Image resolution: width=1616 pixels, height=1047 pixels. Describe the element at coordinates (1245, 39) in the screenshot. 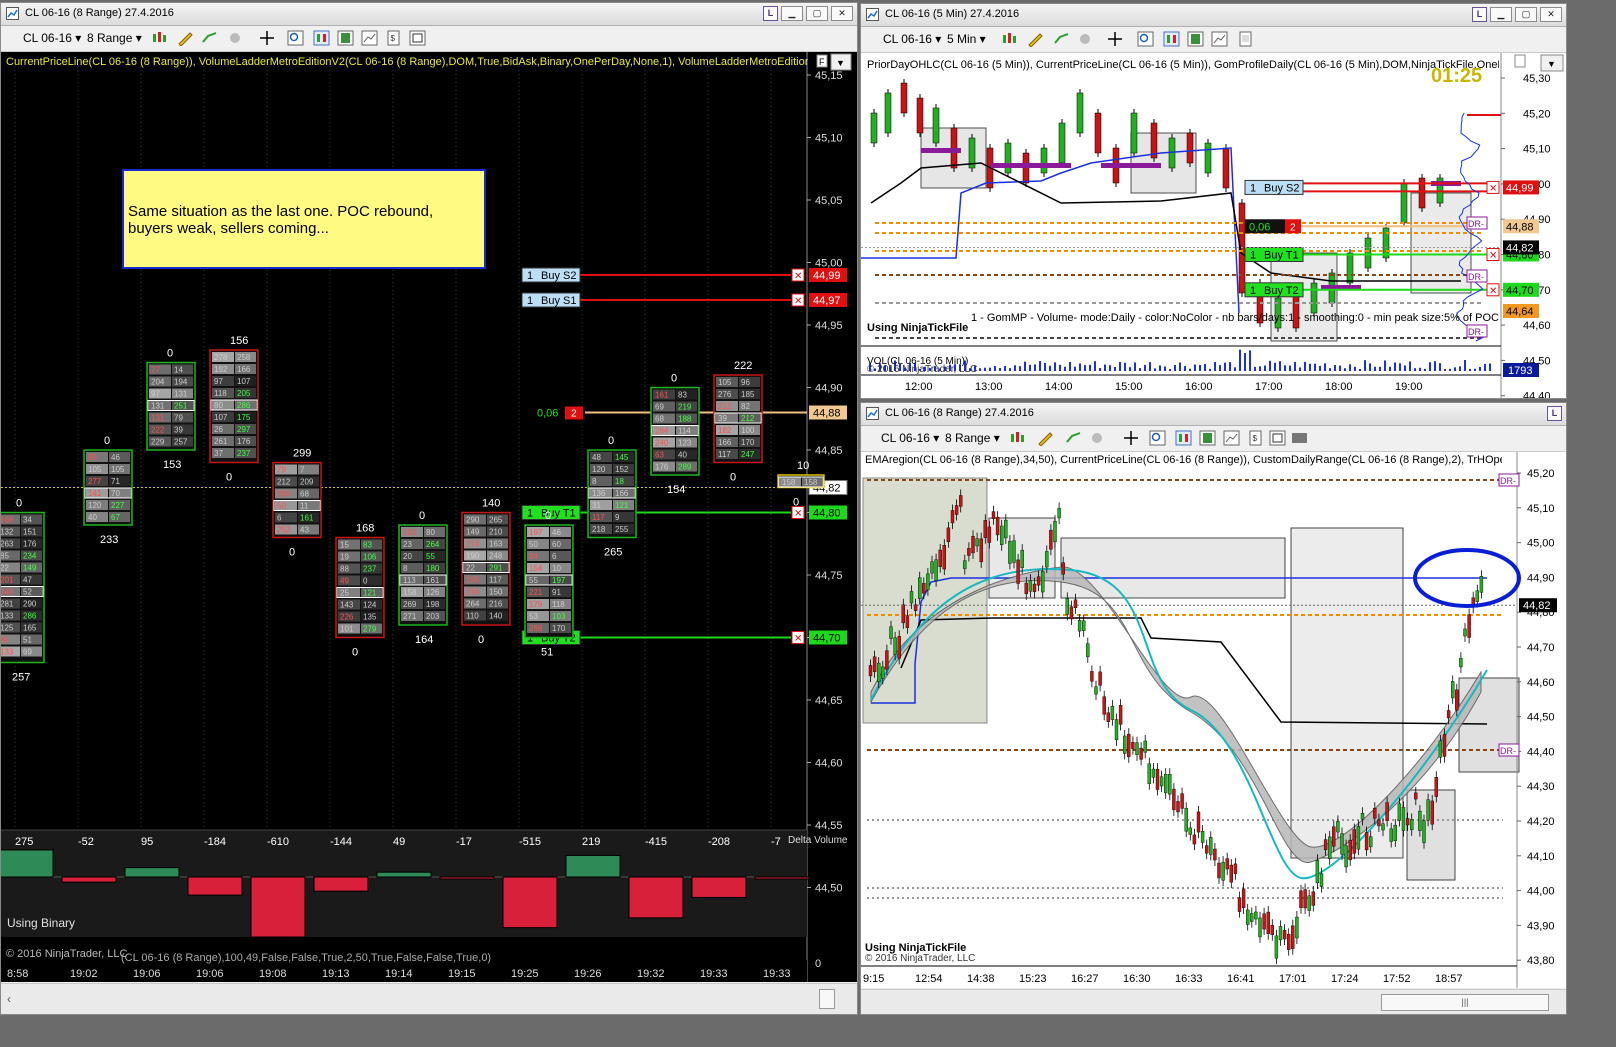

I see `snapshot-icon` at that location.